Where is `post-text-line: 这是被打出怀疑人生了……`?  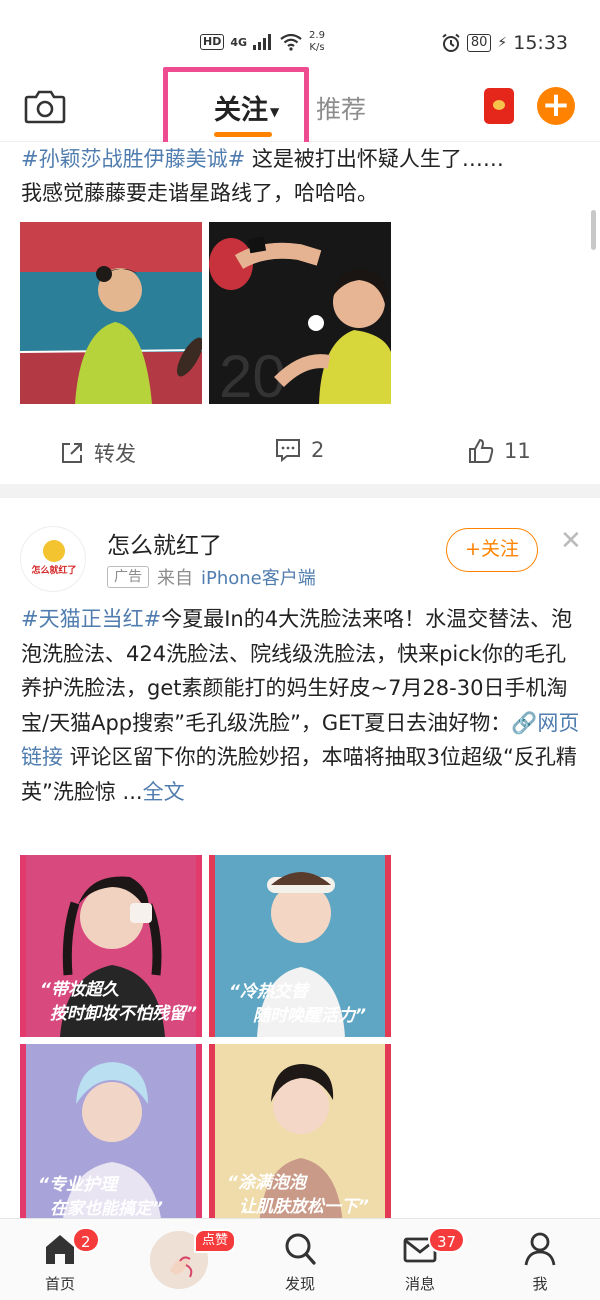
post-text-line: 这是被打出怀疑人生了…… is located at coordinates (374, 159).